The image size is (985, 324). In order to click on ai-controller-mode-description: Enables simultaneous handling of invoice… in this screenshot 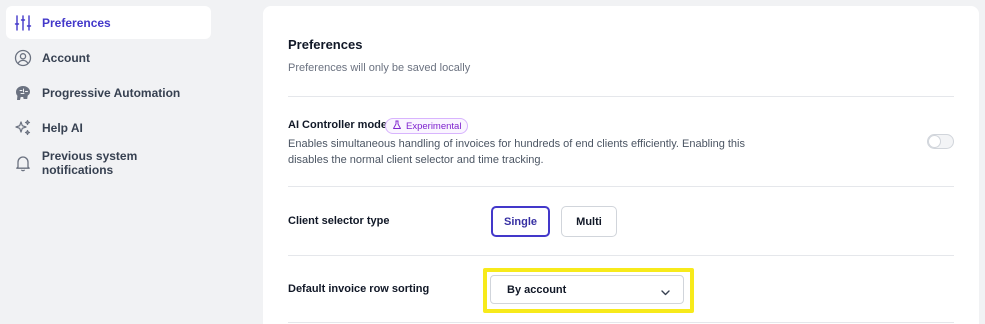, I will do `click(516, 152)`.